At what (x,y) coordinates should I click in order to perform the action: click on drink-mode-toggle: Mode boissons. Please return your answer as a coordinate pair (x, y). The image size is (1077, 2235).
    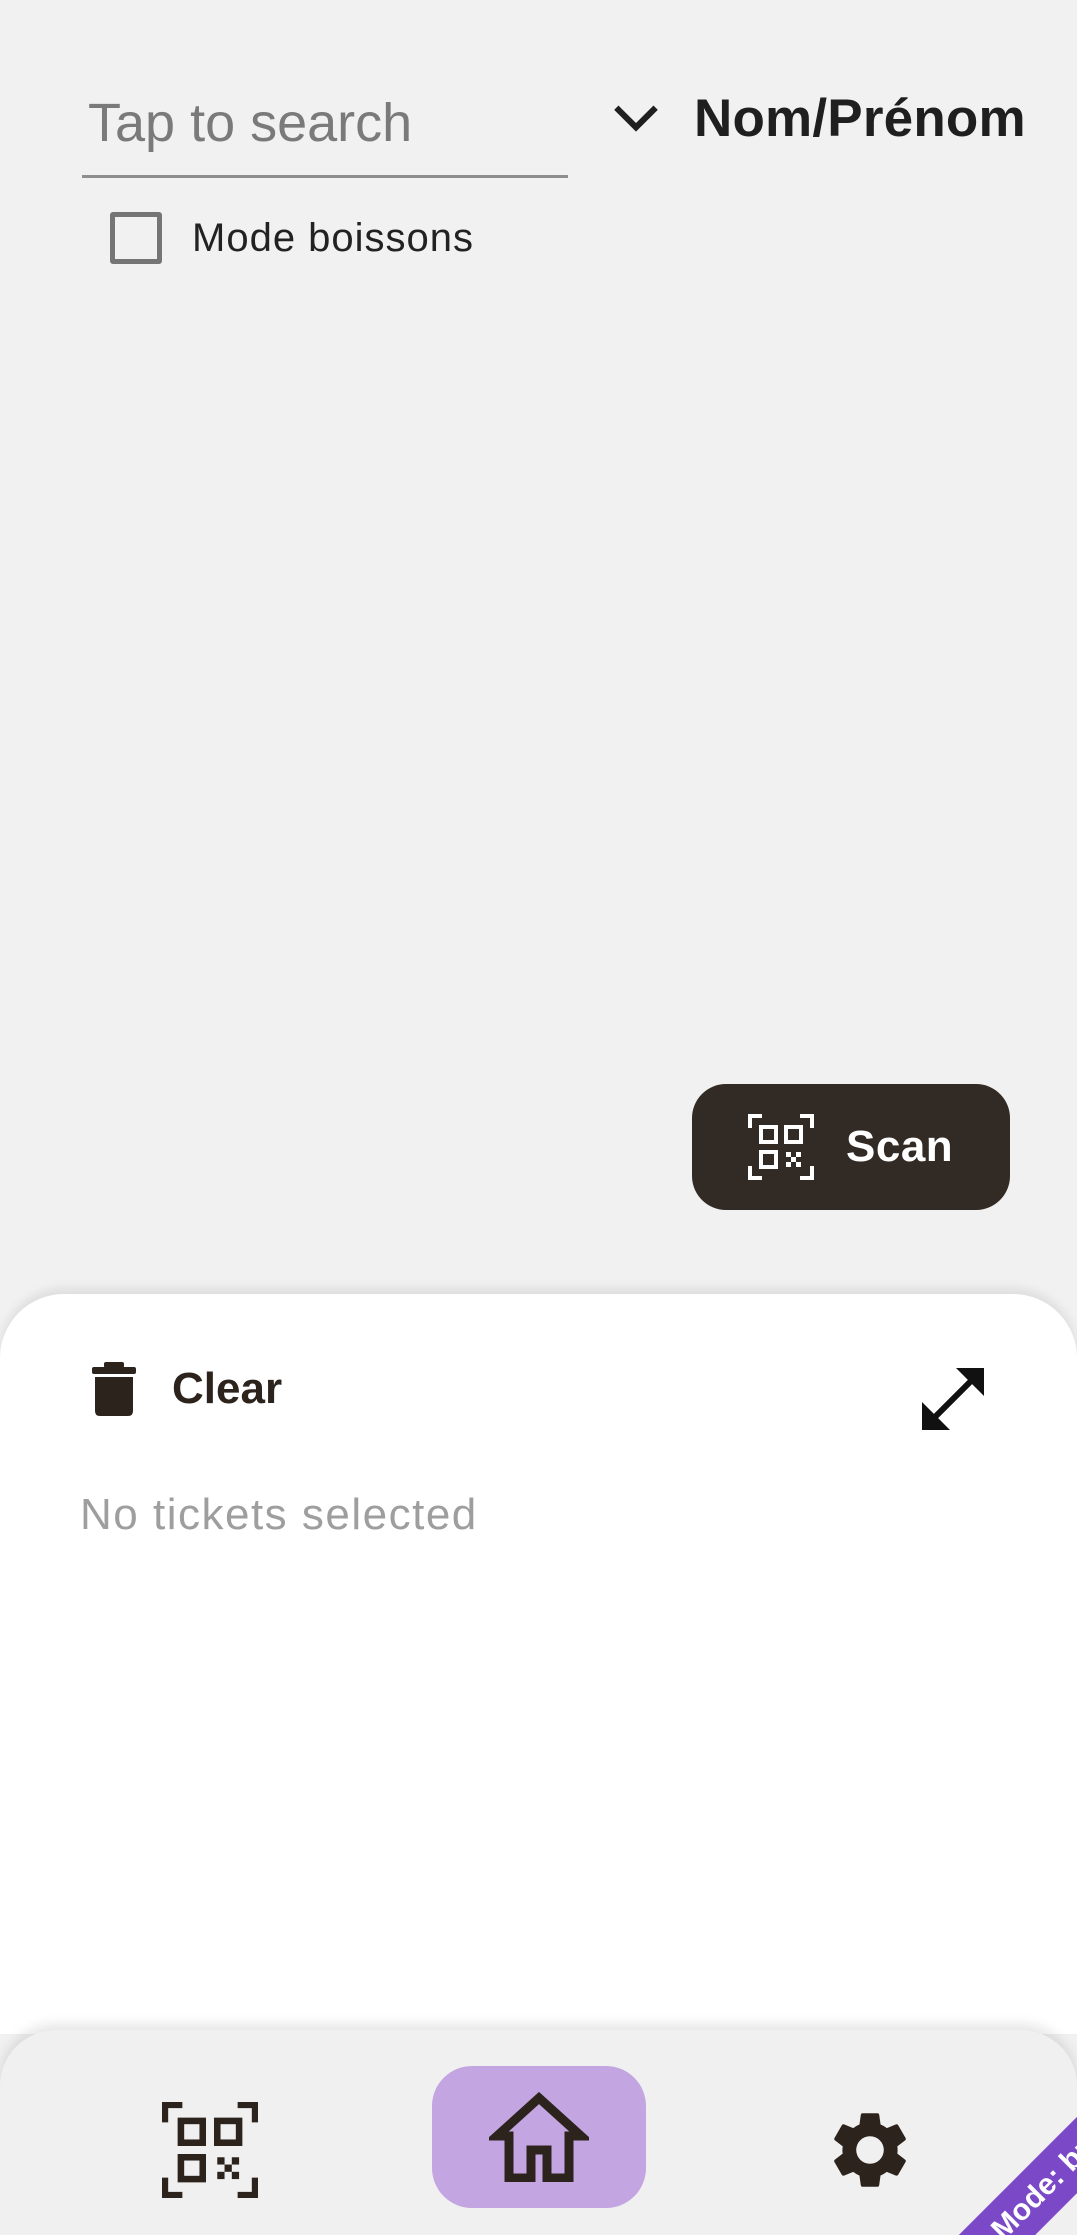
    Looking at the image, I should click on (292, 238).